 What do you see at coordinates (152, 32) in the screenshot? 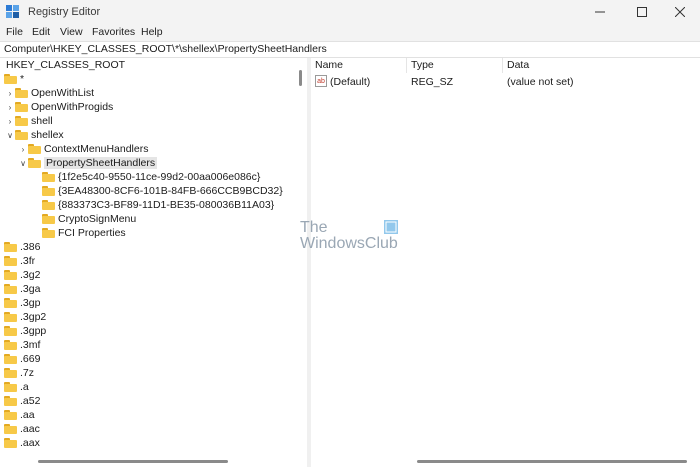
I see `menu-help: Help` at bounding box center [152, 32].